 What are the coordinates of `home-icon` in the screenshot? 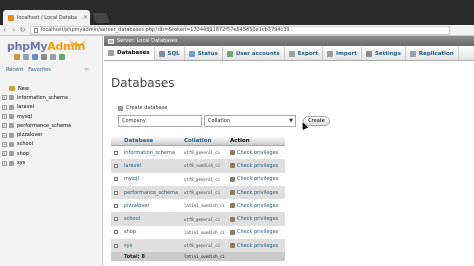 It's located at (17, 57).